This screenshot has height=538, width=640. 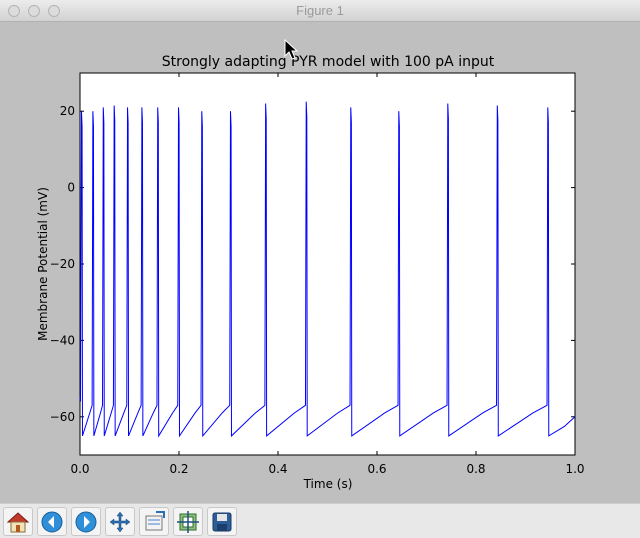 I want to click on subplots-icon, so click(x=188, y=522).